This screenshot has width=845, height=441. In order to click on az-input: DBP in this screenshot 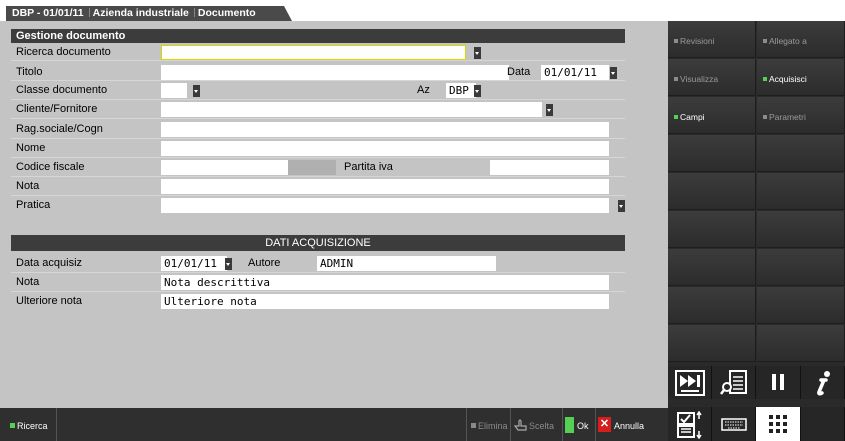, I will do `click(461, 90)`.